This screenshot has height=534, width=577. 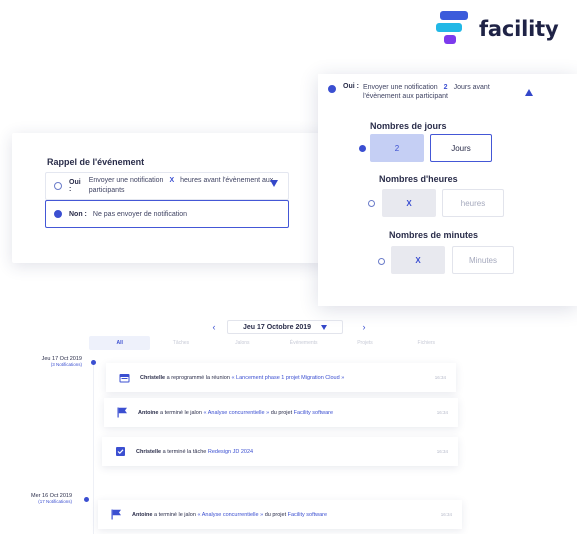 I want to click on tab-all: All, so click(x=120, y=343).